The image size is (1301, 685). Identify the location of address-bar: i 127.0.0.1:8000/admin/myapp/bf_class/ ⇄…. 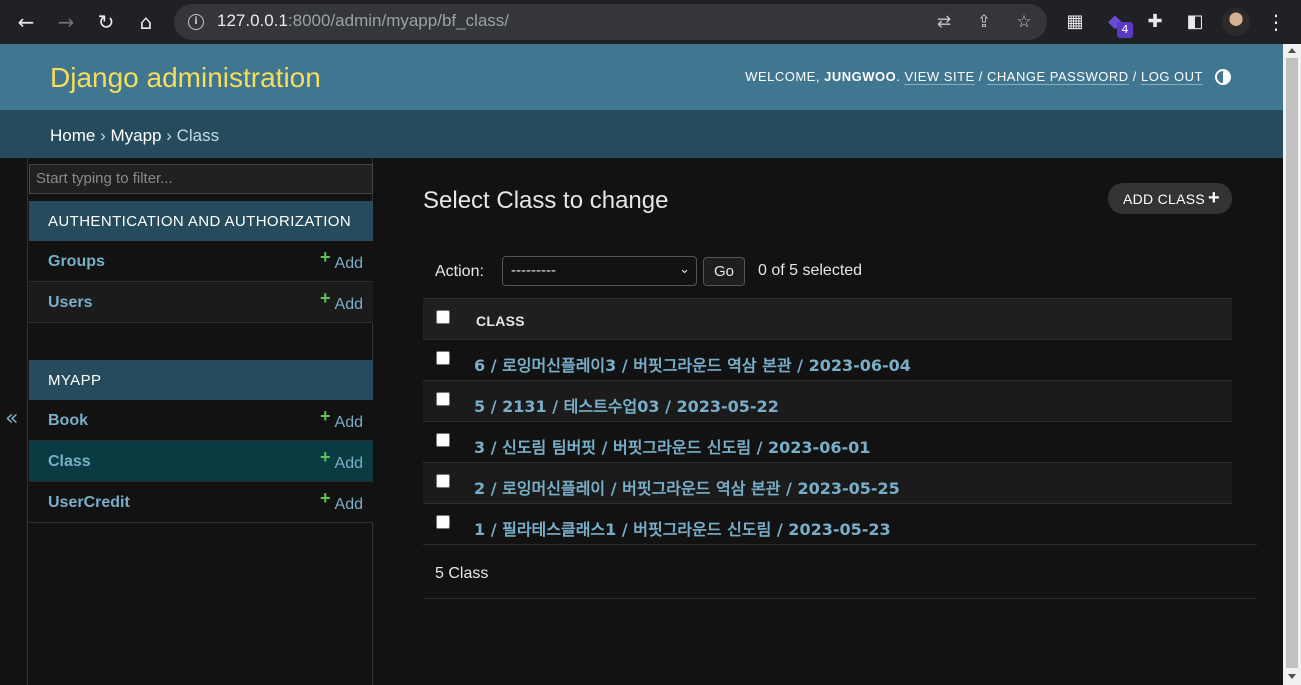
(610, 22).